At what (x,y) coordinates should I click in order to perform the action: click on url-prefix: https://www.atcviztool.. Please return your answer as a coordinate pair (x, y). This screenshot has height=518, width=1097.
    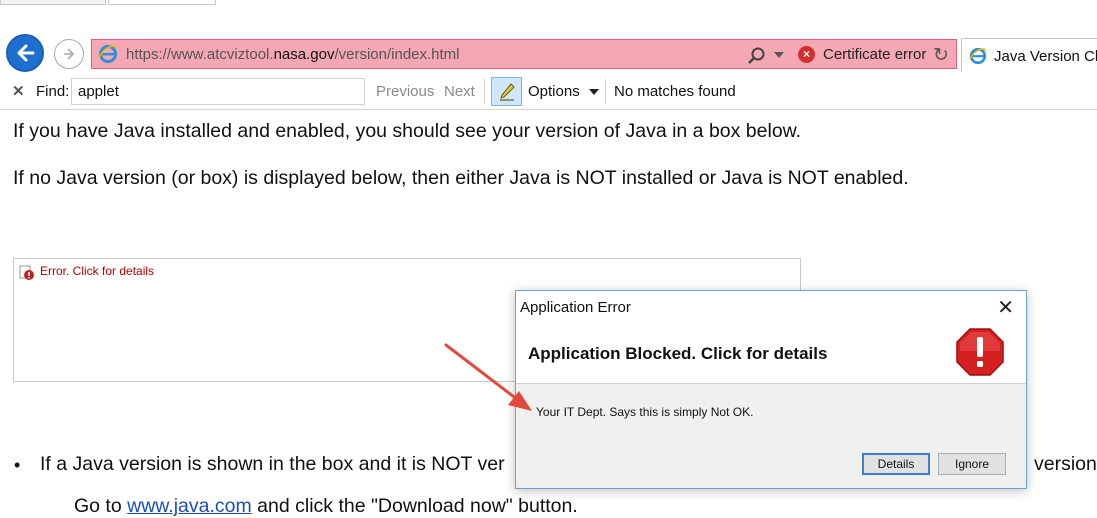
    Looking at the image, I should click on (200, 54).